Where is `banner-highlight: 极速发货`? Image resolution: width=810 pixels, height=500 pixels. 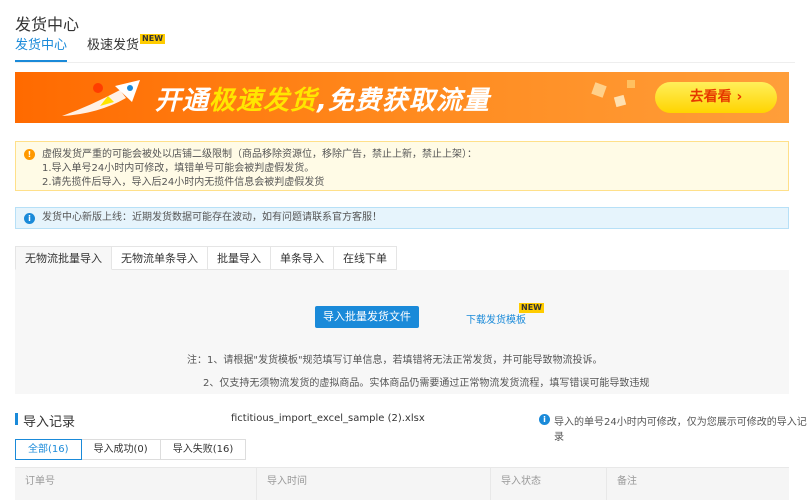 banner-highlight: 极速发货 is located at coordinates (263, 101).